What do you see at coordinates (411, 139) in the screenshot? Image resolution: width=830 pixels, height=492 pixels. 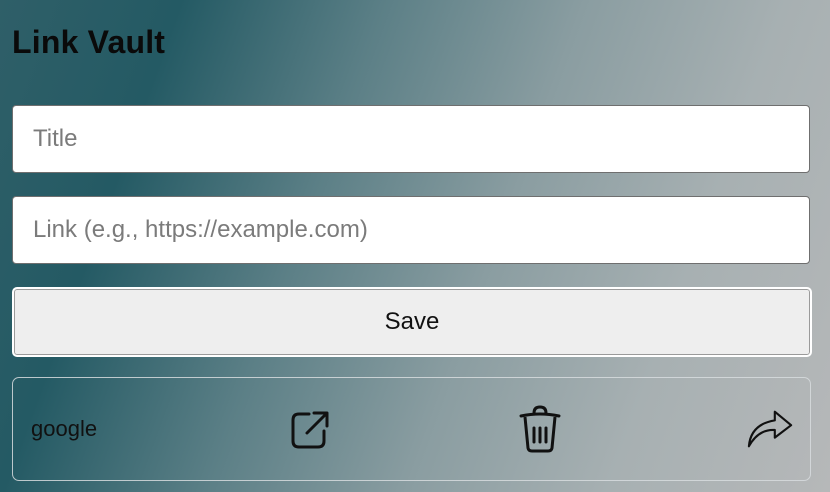 I see `title-input` at bounding box center [411, 139].